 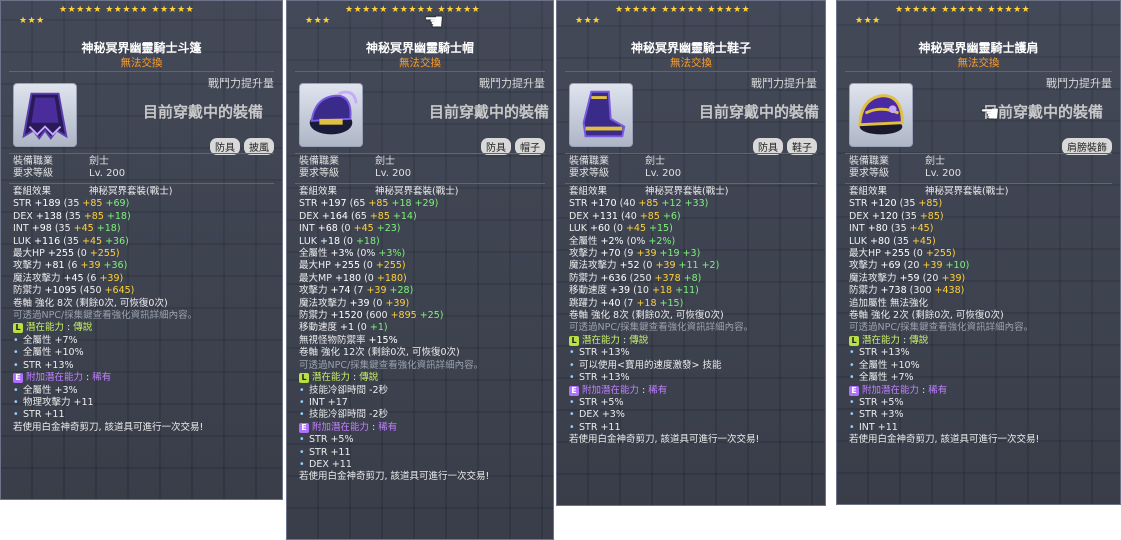 I want to click on requirement-row: 裝備職業 劍士, so click(x=143, y=162).